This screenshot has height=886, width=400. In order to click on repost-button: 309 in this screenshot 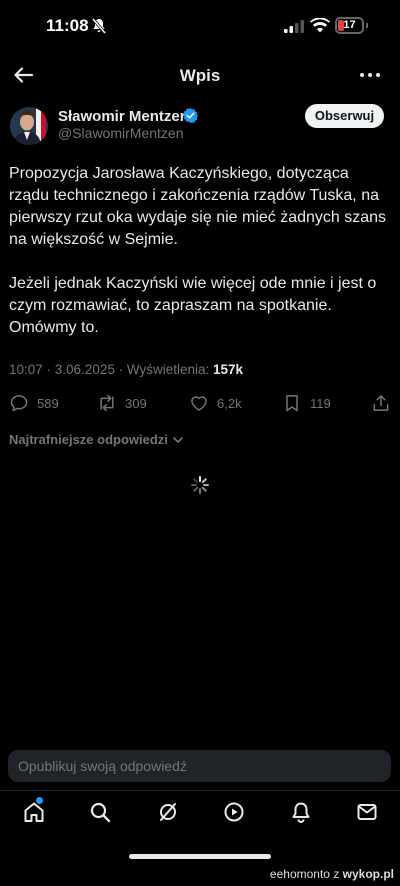, I will do `click(122, 403)`.